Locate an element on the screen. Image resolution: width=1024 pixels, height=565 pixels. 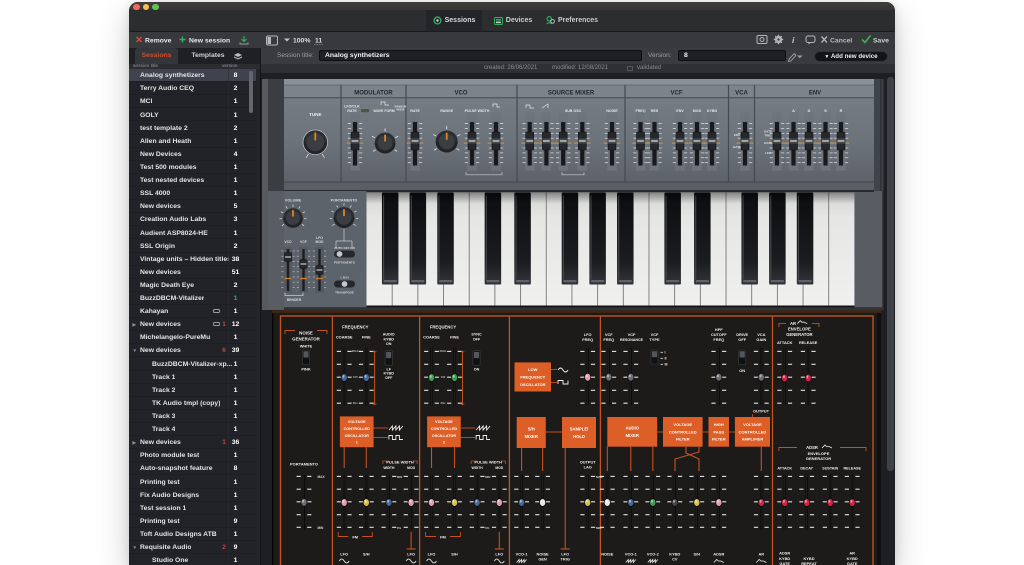
svg-text: 100 is located at coordinates (443, 377).